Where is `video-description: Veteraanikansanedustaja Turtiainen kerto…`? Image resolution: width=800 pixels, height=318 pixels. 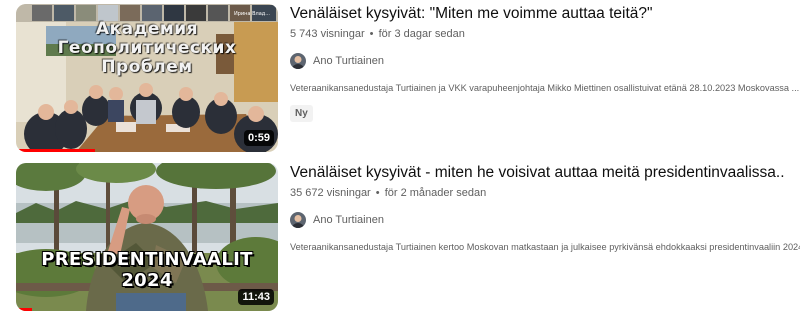 video-description: Veteraanikansanedustaja Turtiainen kerto… is located at coordinates (545, 247).